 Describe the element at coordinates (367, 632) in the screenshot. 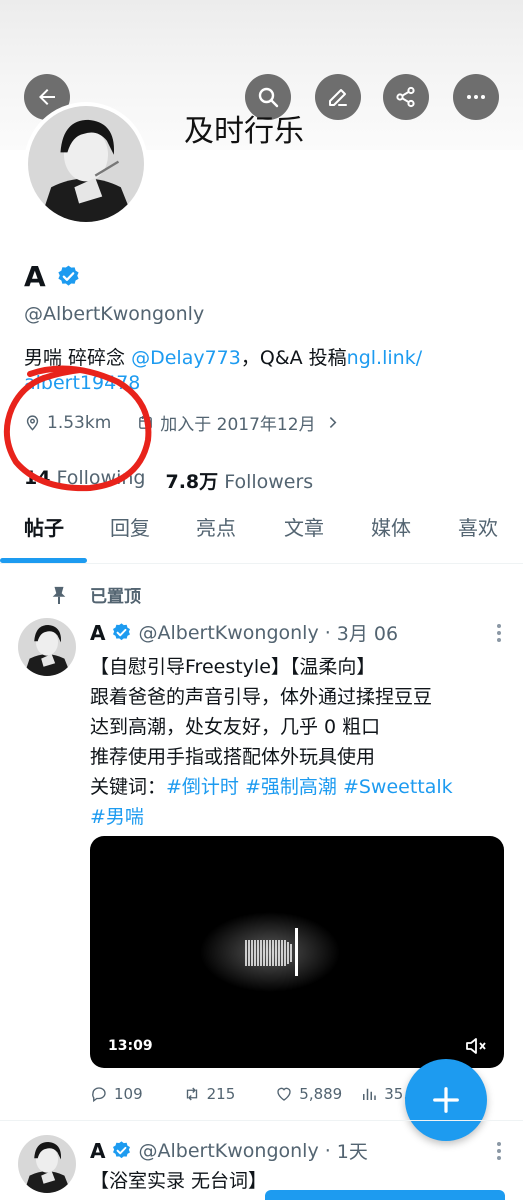

I see `tweet-time: 3月 06` at that location.